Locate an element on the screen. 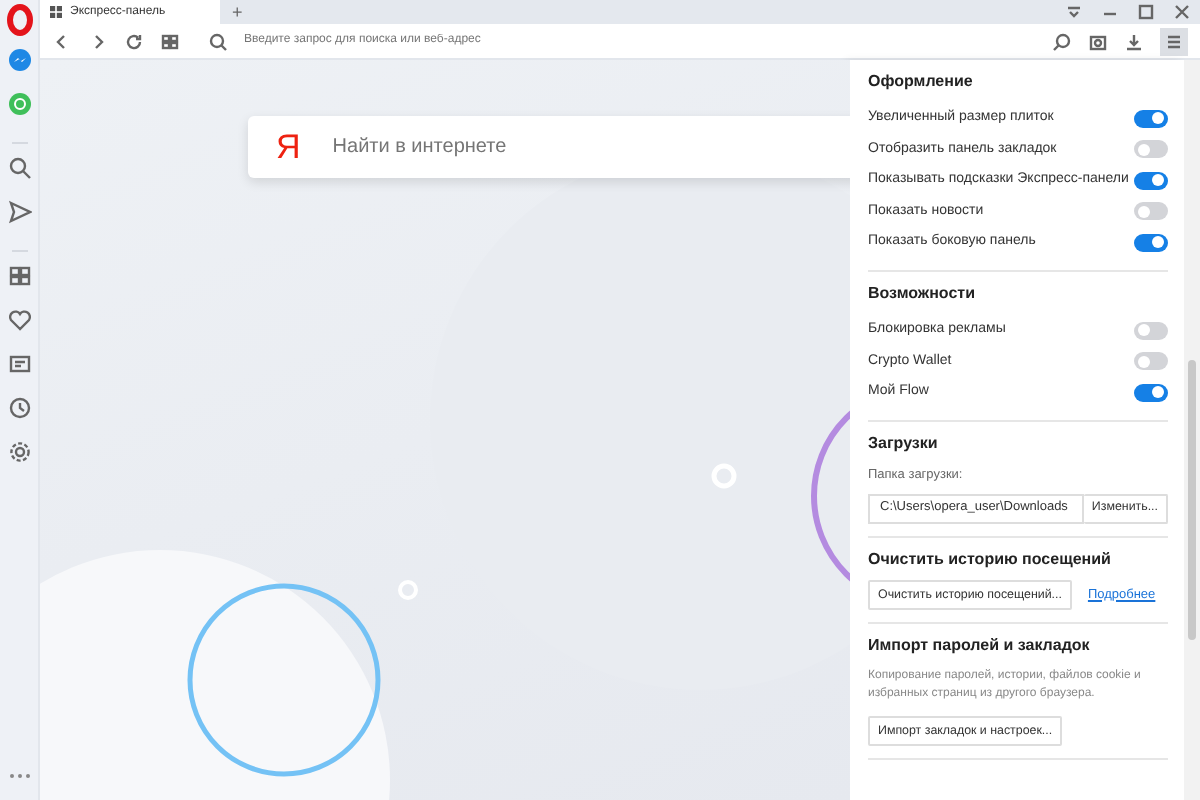 The height and width of the screenshot is (800, 1200). zoom-icon is located at coordinates (1062, 41).